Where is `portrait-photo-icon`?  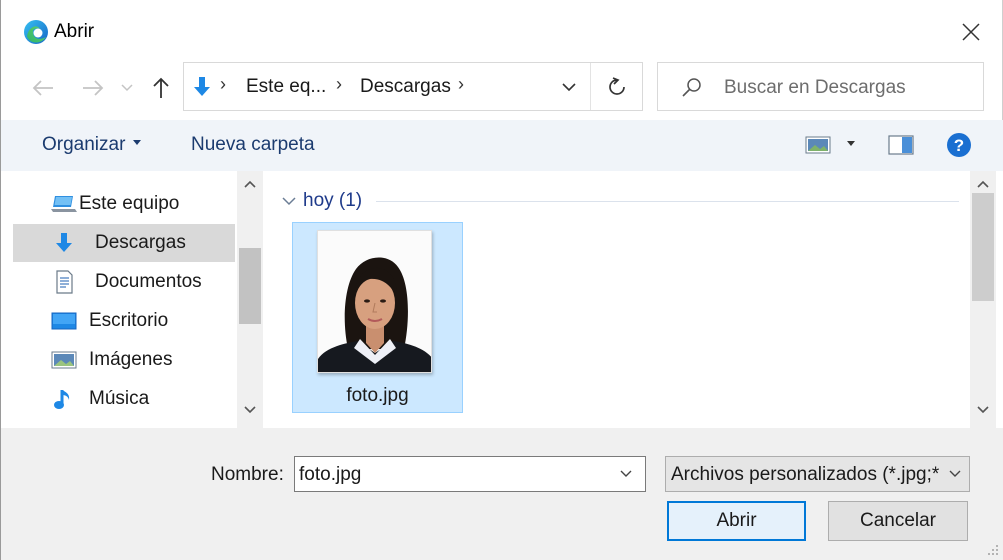
portrait-photo-icon is located at coordinates (374, 301).